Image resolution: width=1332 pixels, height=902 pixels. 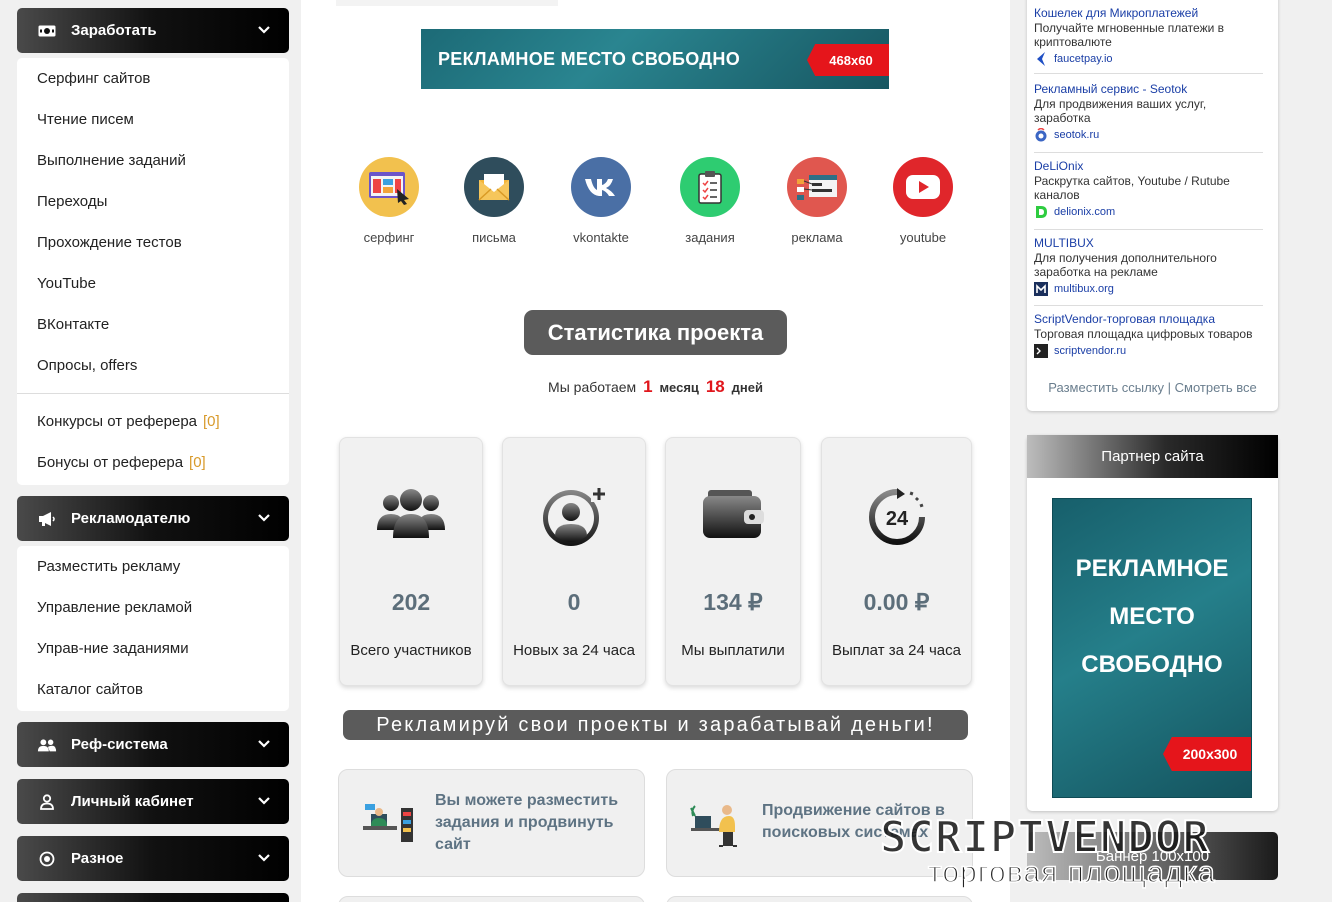 What do you see at coordinates (710, 187) in the screenshot?
I see `clipboard-icon` at bounding box center [710, 187].